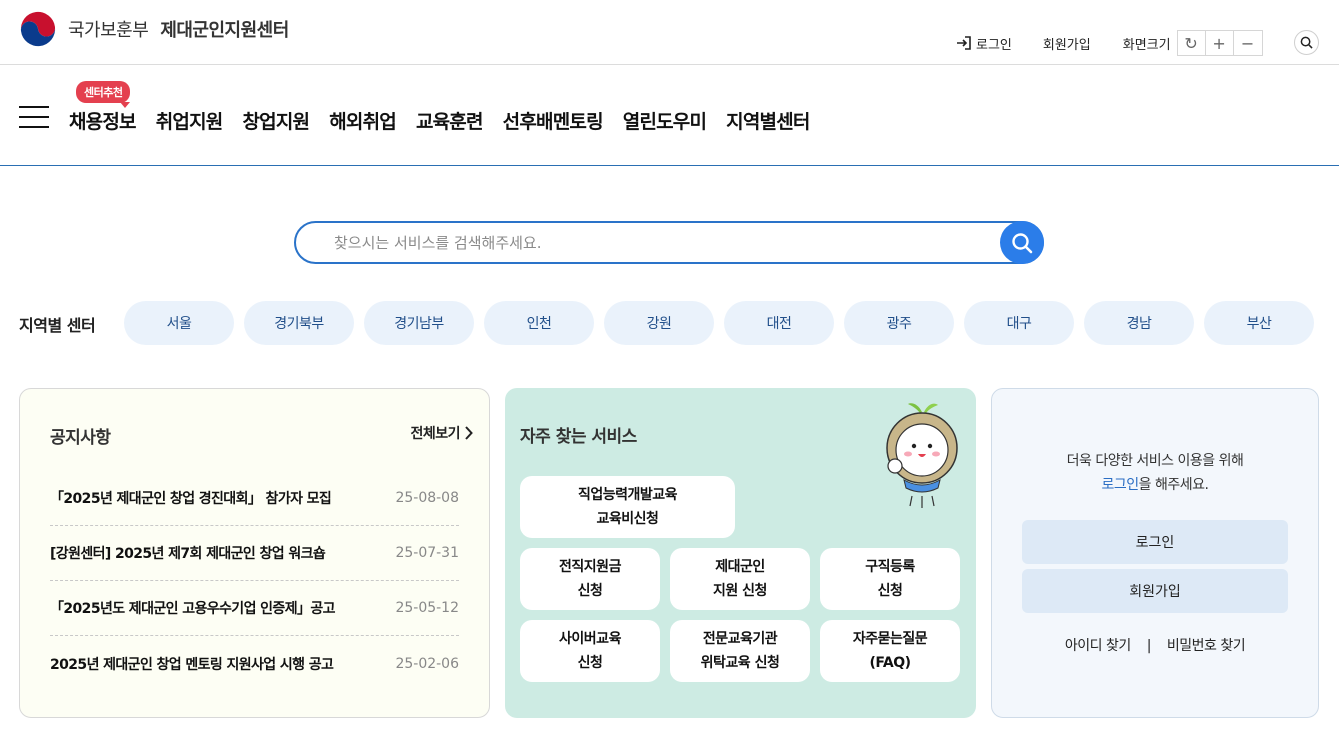  What do you see at coordinates (539, 323) in the screenshot?
I see `region-incheon: 인천` at bounding box center [539, 323].